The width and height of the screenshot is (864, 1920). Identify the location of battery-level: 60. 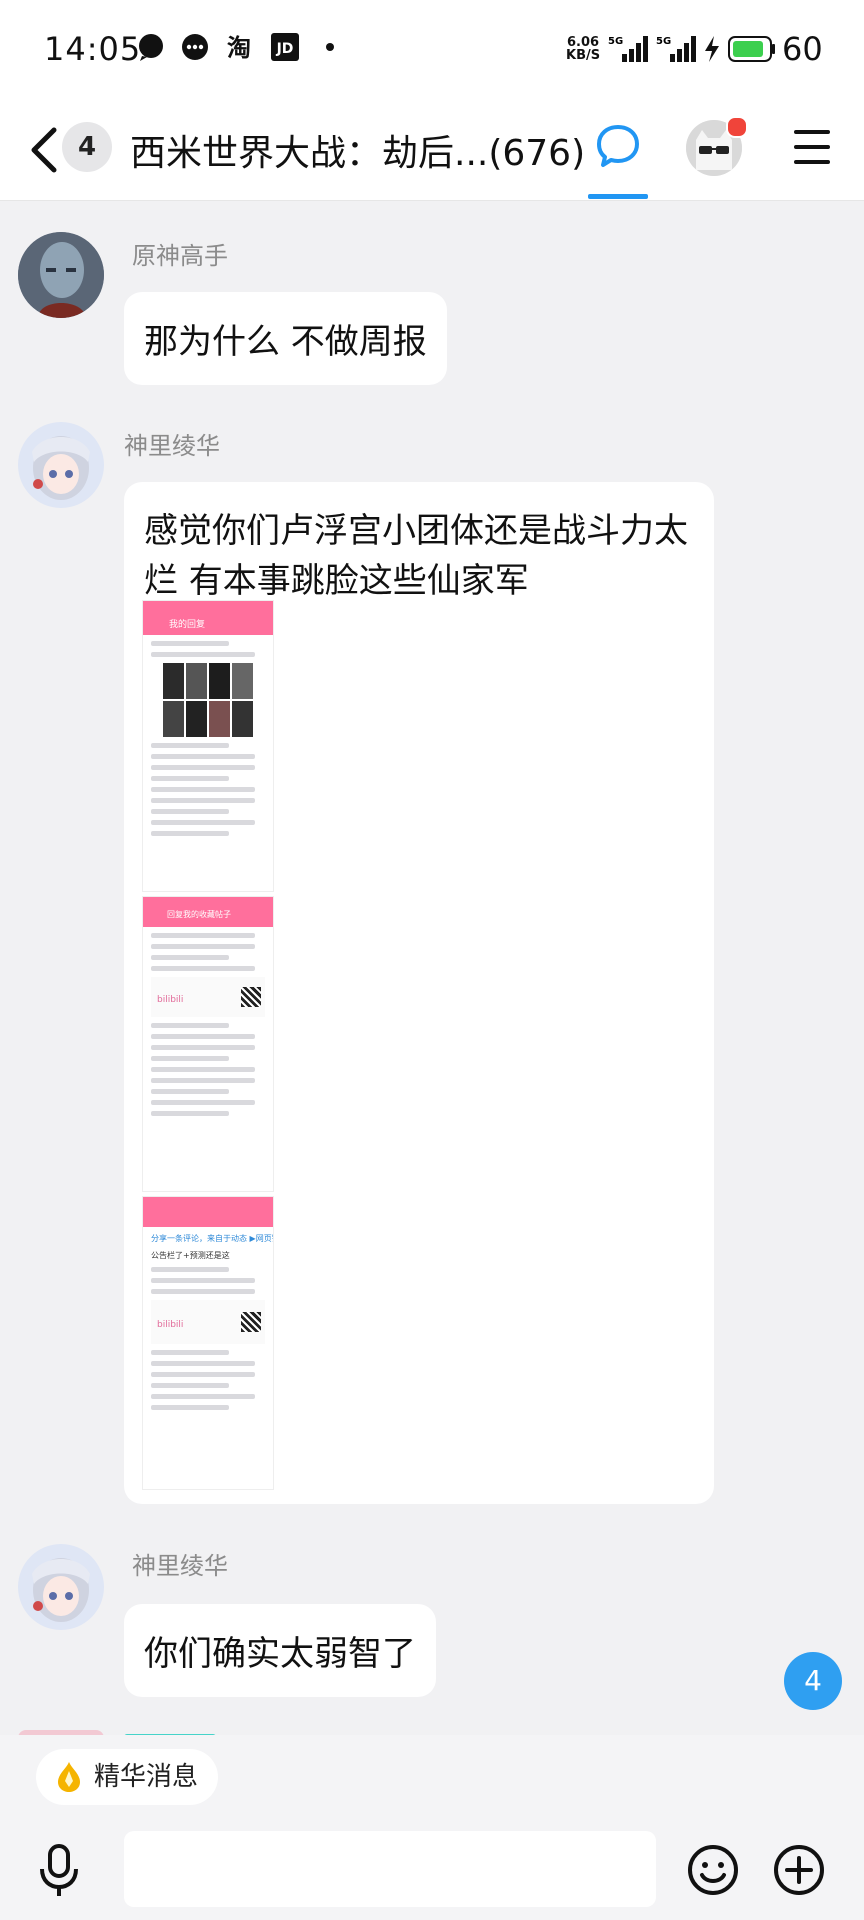
(802, 49).